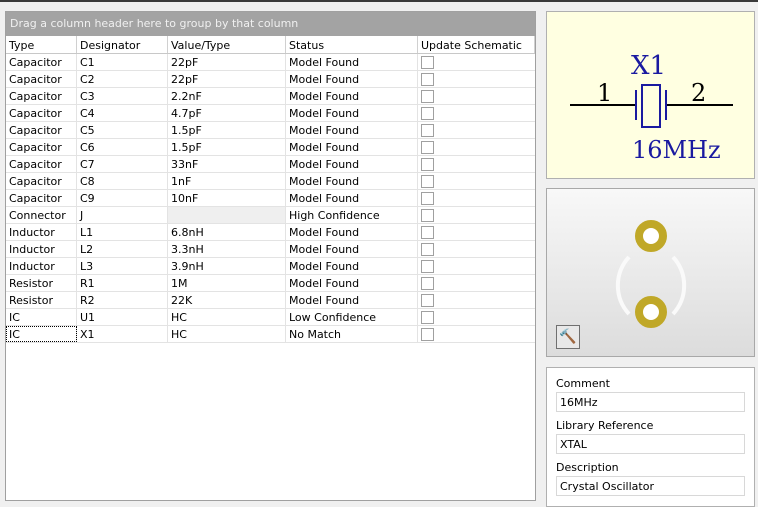 This screenshot has width=758, height=507. What do you see at coordinates (476, 44) in the screenshot?
I see `column-header-update-schematic: Update Schematic` at bounding box center [476, 44].